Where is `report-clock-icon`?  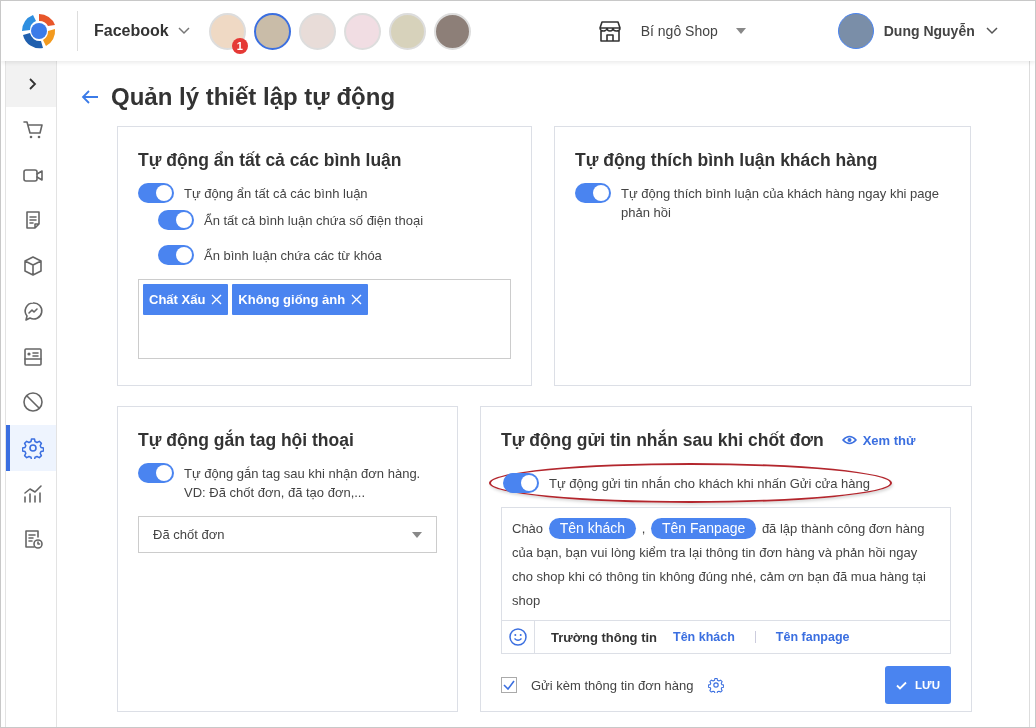
report-clock-icon is located at coordinates (33, 538).